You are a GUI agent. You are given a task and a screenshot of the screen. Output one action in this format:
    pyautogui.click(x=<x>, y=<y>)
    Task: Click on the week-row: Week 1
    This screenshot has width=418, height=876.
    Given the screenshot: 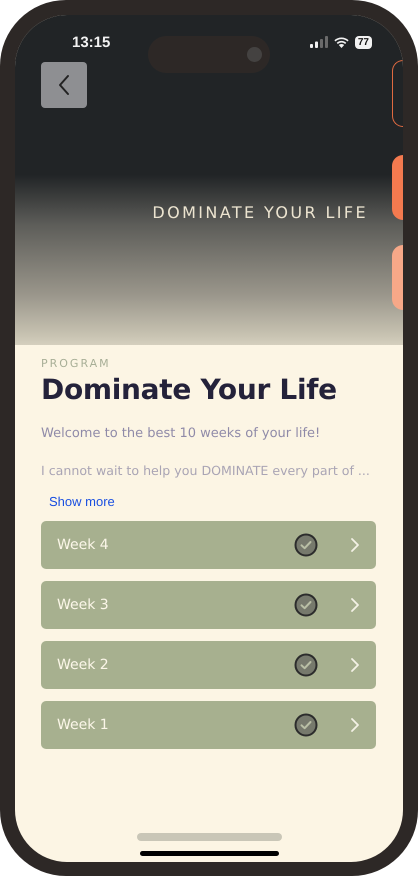 What is the action you would take?
    pyautogui.click(x=208, y=725)
    